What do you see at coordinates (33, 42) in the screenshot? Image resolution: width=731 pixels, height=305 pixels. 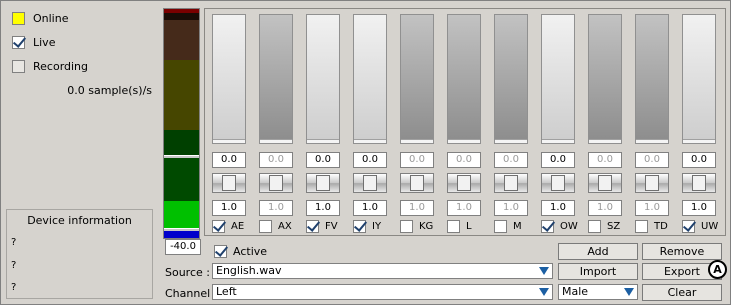 I see `live-checkbox: Live` at bounding box center [33, 42].